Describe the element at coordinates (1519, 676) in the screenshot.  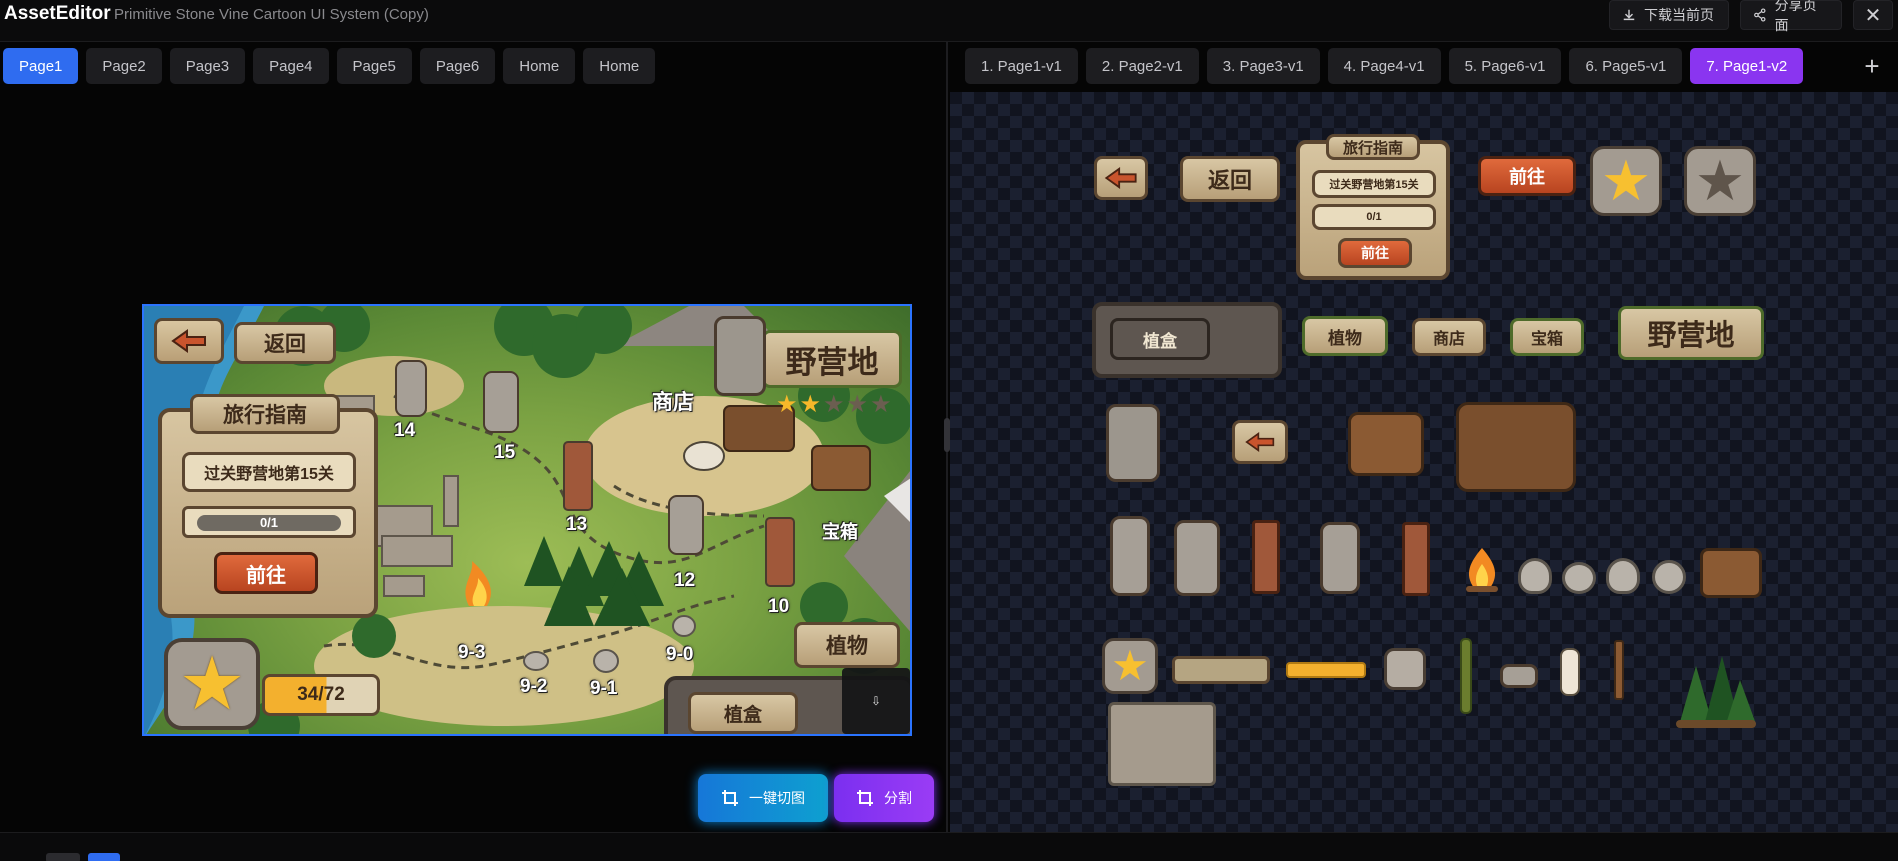
I see `sprite-pedestal` at that location.